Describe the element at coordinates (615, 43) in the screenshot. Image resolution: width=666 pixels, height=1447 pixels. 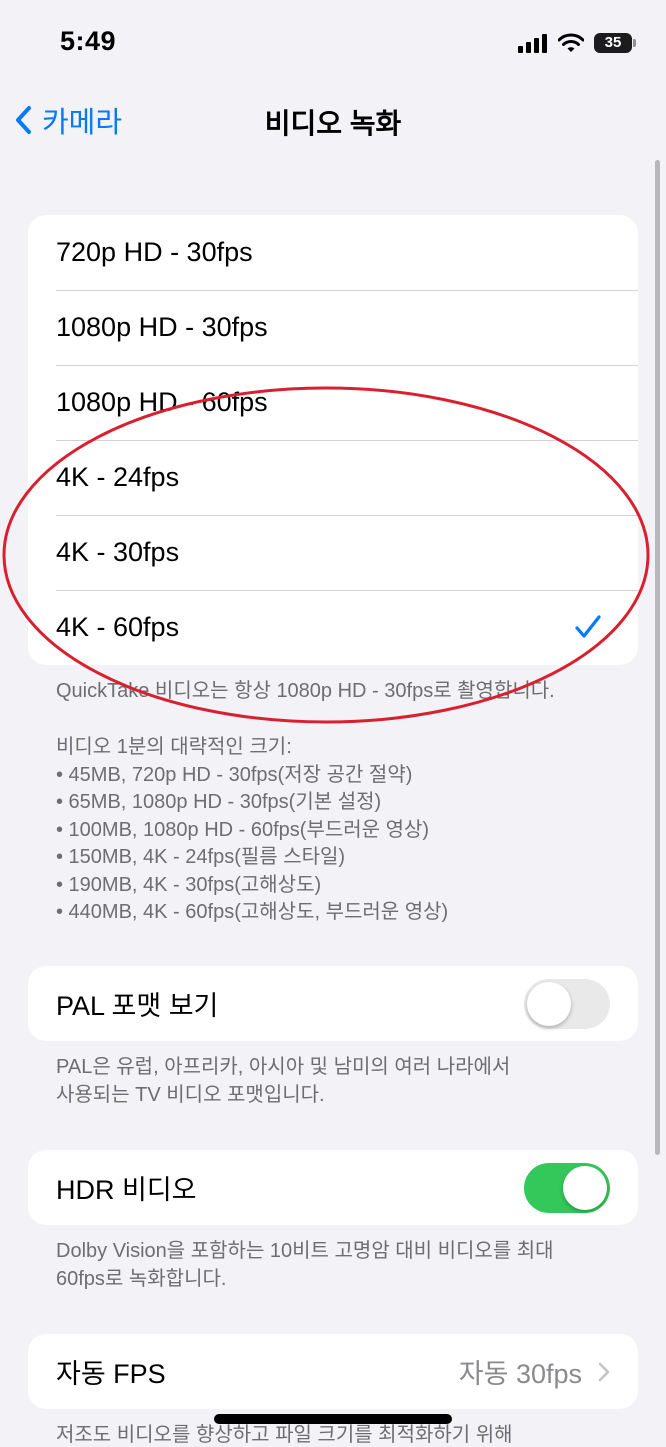
I see `battery-icon: 35` at that location.